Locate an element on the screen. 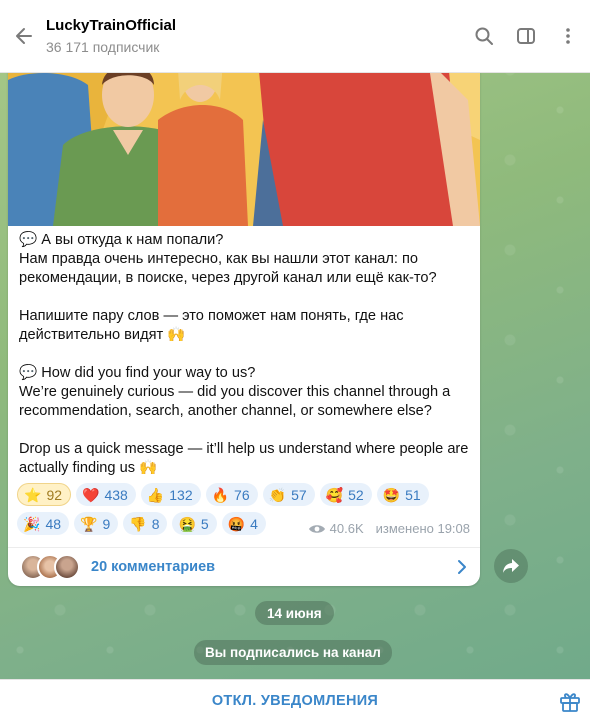  reaction-chip: 🏆 9 is located at coordinates (96, 523).